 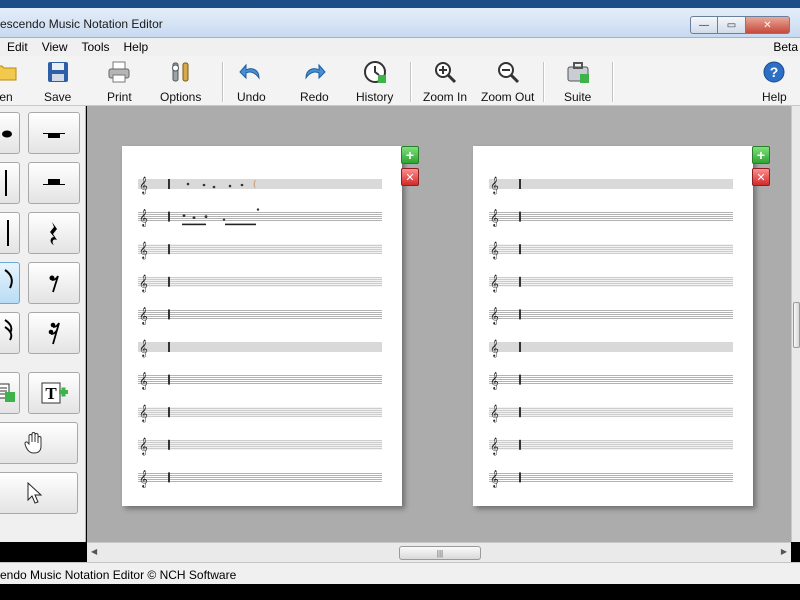 I want to click on quarter-note-tool, so click(x=10, y=133).